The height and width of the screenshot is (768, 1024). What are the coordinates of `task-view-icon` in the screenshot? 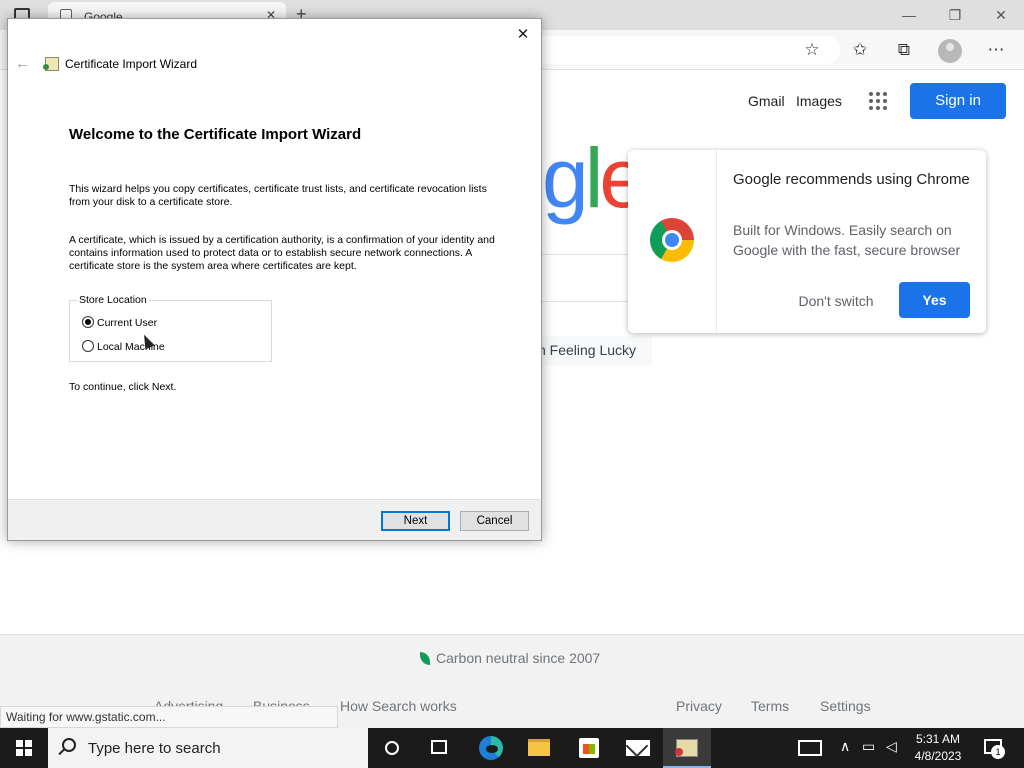 It's located at (439, 747).